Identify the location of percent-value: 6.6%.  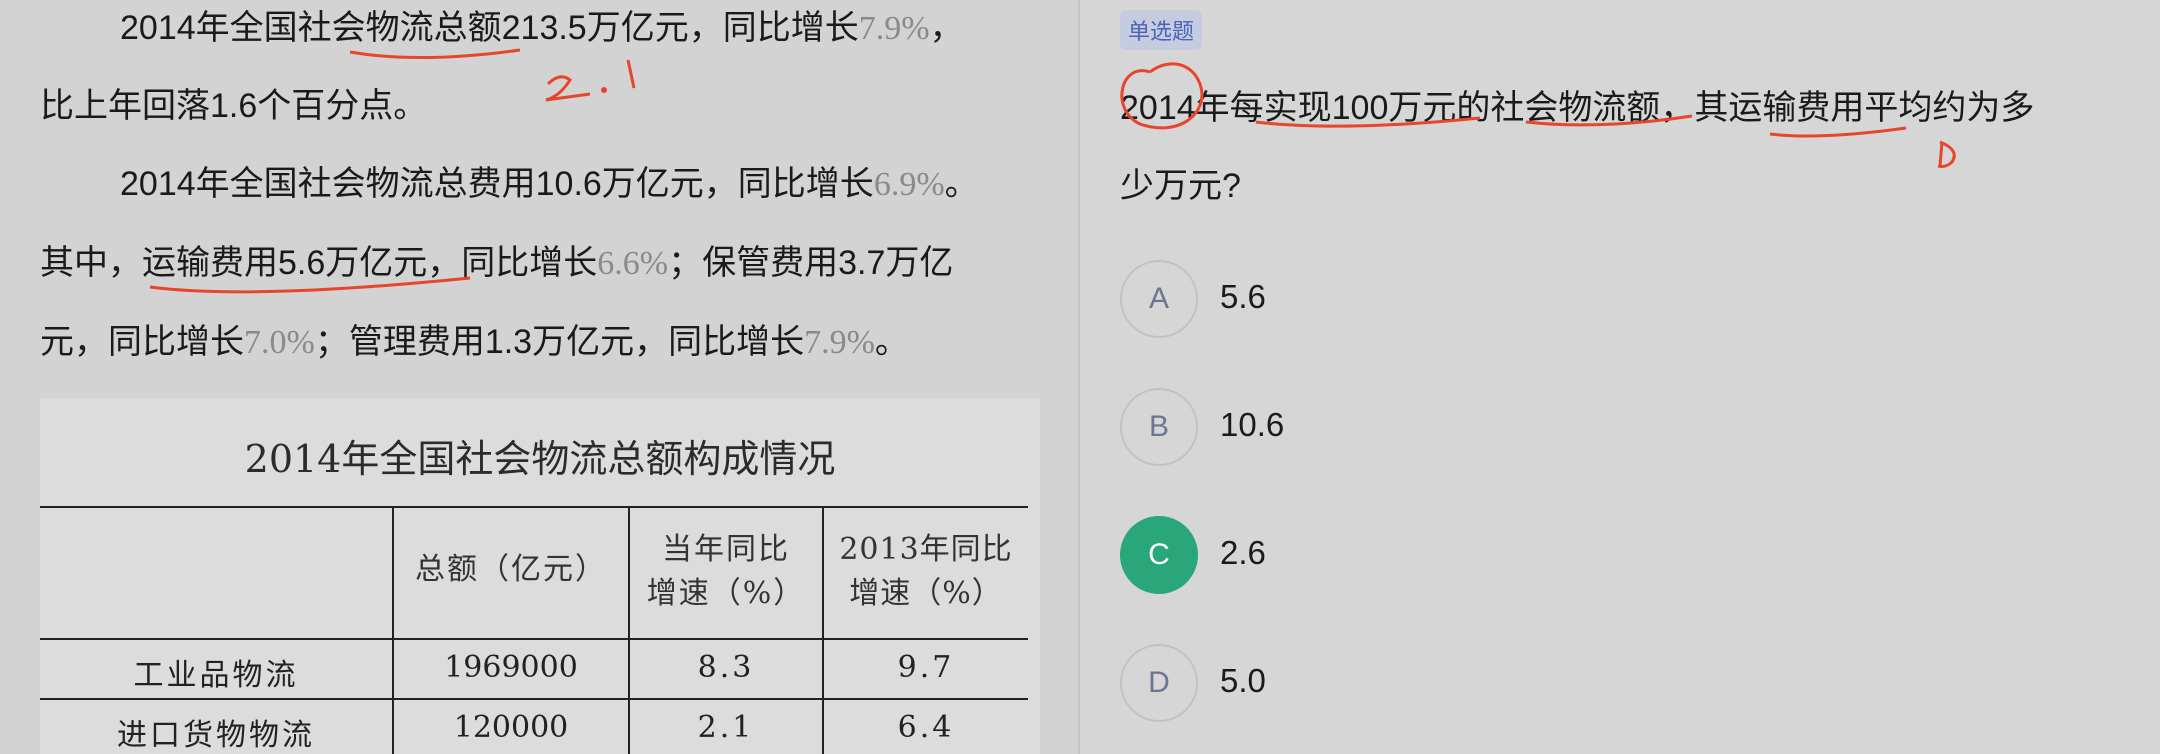
(633, 263).